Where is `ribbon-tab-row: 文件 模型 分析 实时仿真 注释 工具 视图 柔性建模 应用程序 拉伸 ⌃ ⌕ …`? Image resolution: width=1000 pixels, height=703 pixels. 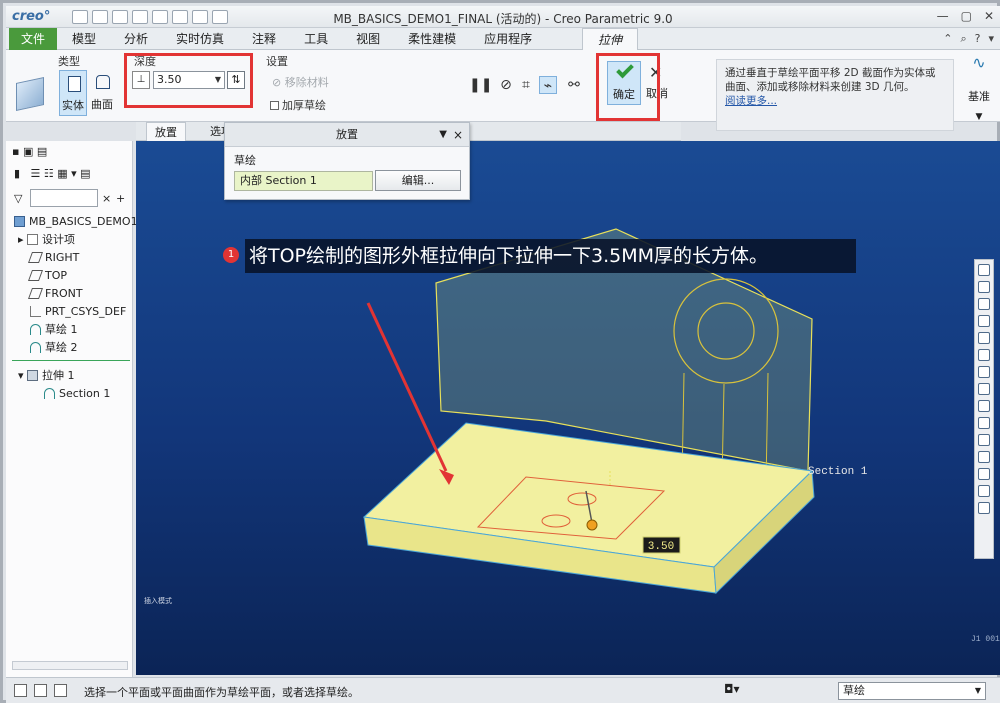
ribbon-tab-row: 文件 模型 分析 实时仿真 注释 工具 视图 柔性建模 应用程序 拉伸 ⌃ ⌕ … is located at coordinates (503, 39).